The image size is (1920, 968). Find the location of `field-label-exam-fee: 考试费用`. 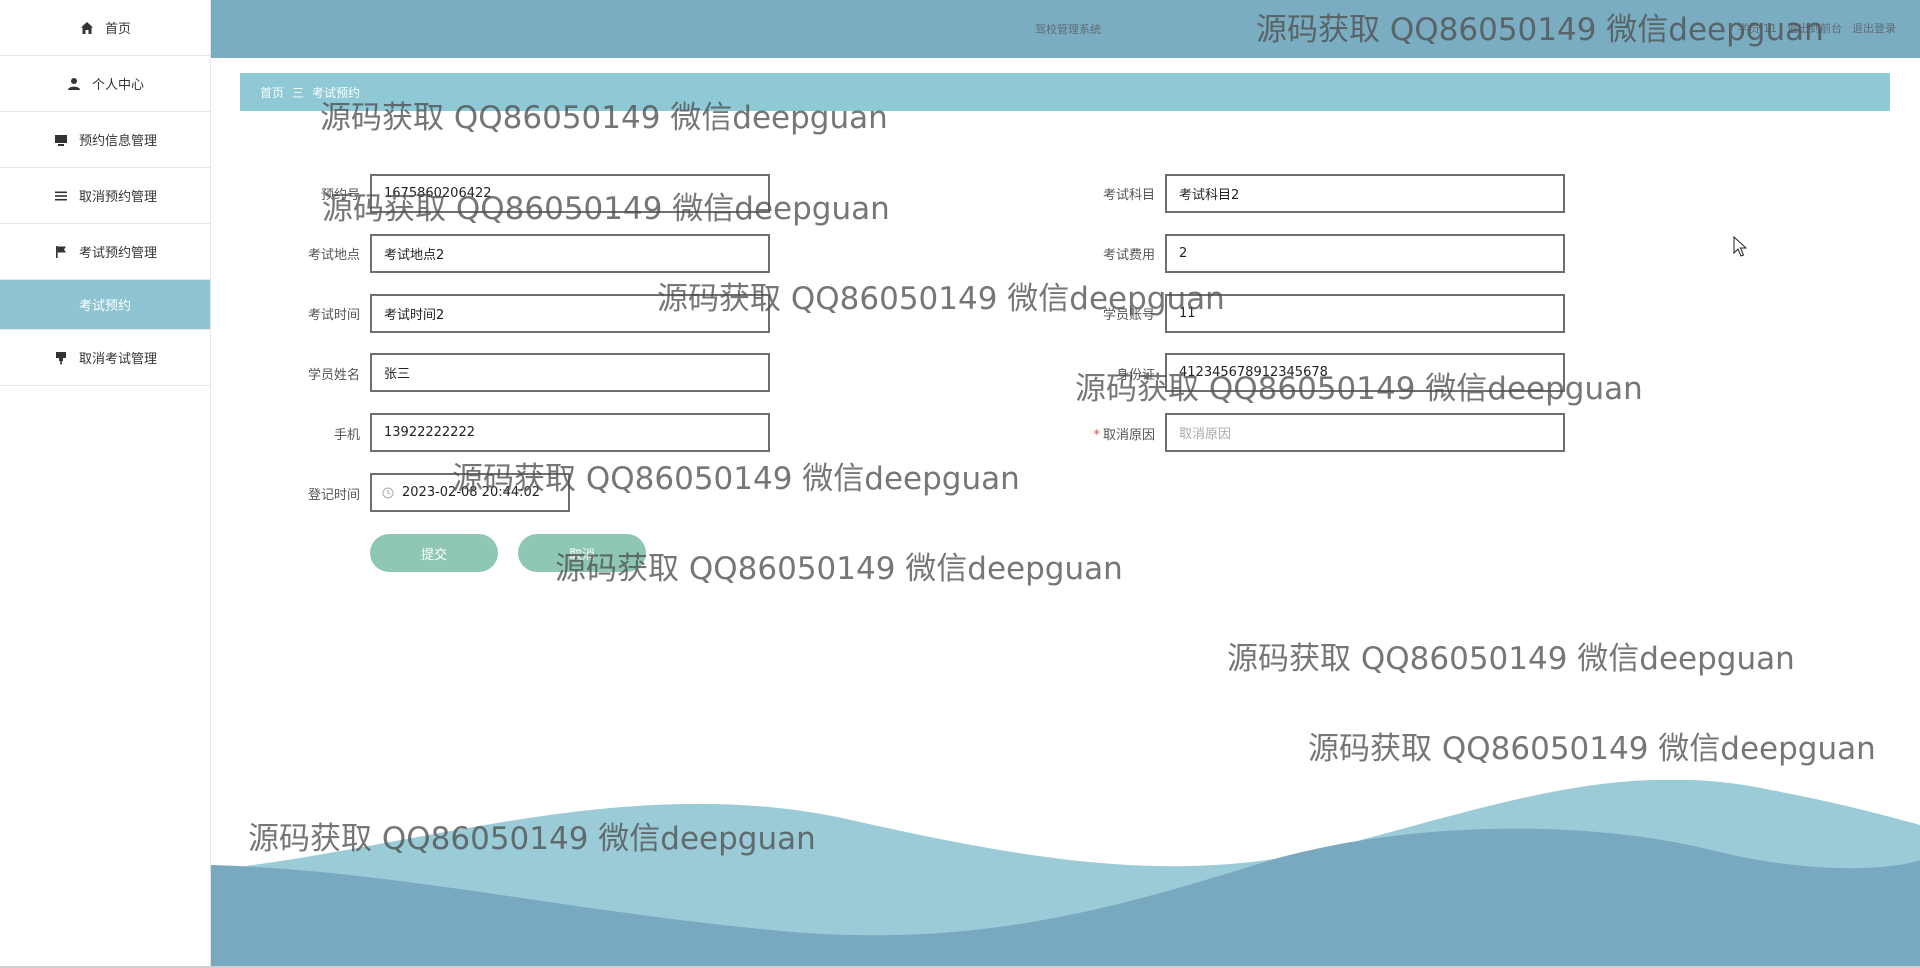

field-label-exam-fee: 考试费用 is located at coordinates (1128, 255).